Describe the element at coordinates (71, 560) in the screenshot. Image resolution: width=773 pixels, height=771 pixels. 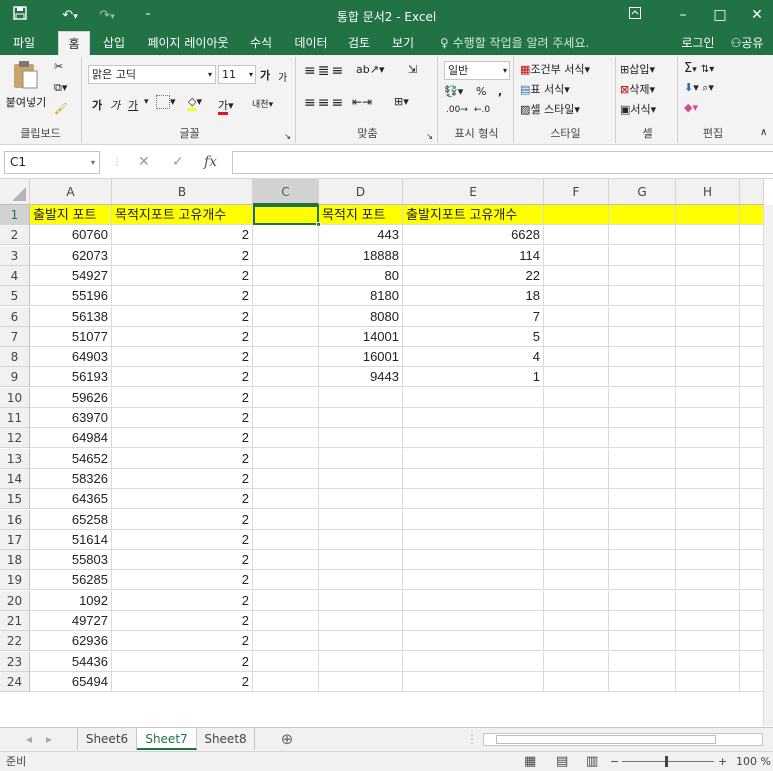
I see `table-cell: 55803` at that location.